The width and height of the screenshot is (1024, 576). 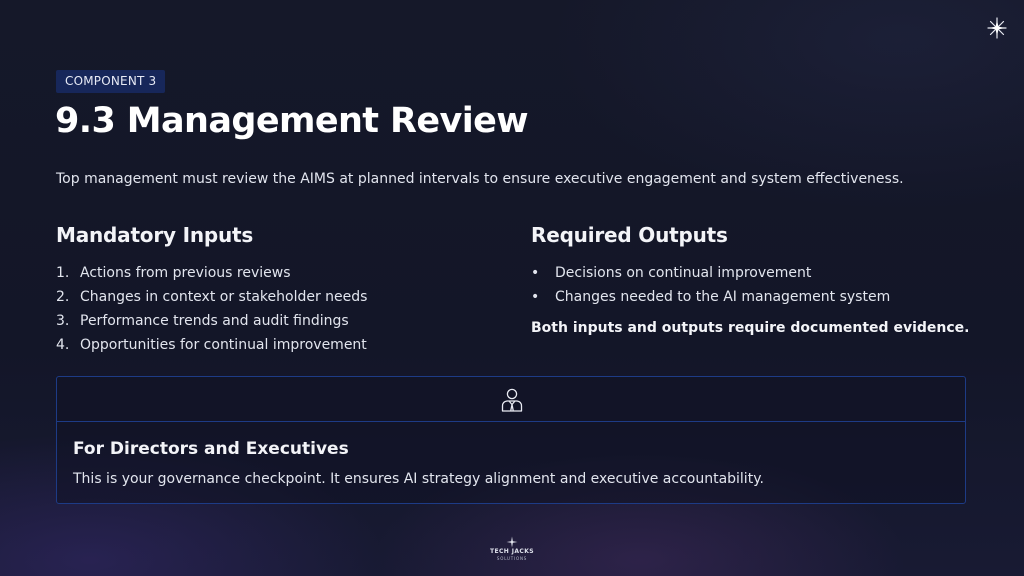 What do you see at coordinates (63, 297) in the screenshot?
I see `list-marker: 2.` at bounding box center [63, 297].